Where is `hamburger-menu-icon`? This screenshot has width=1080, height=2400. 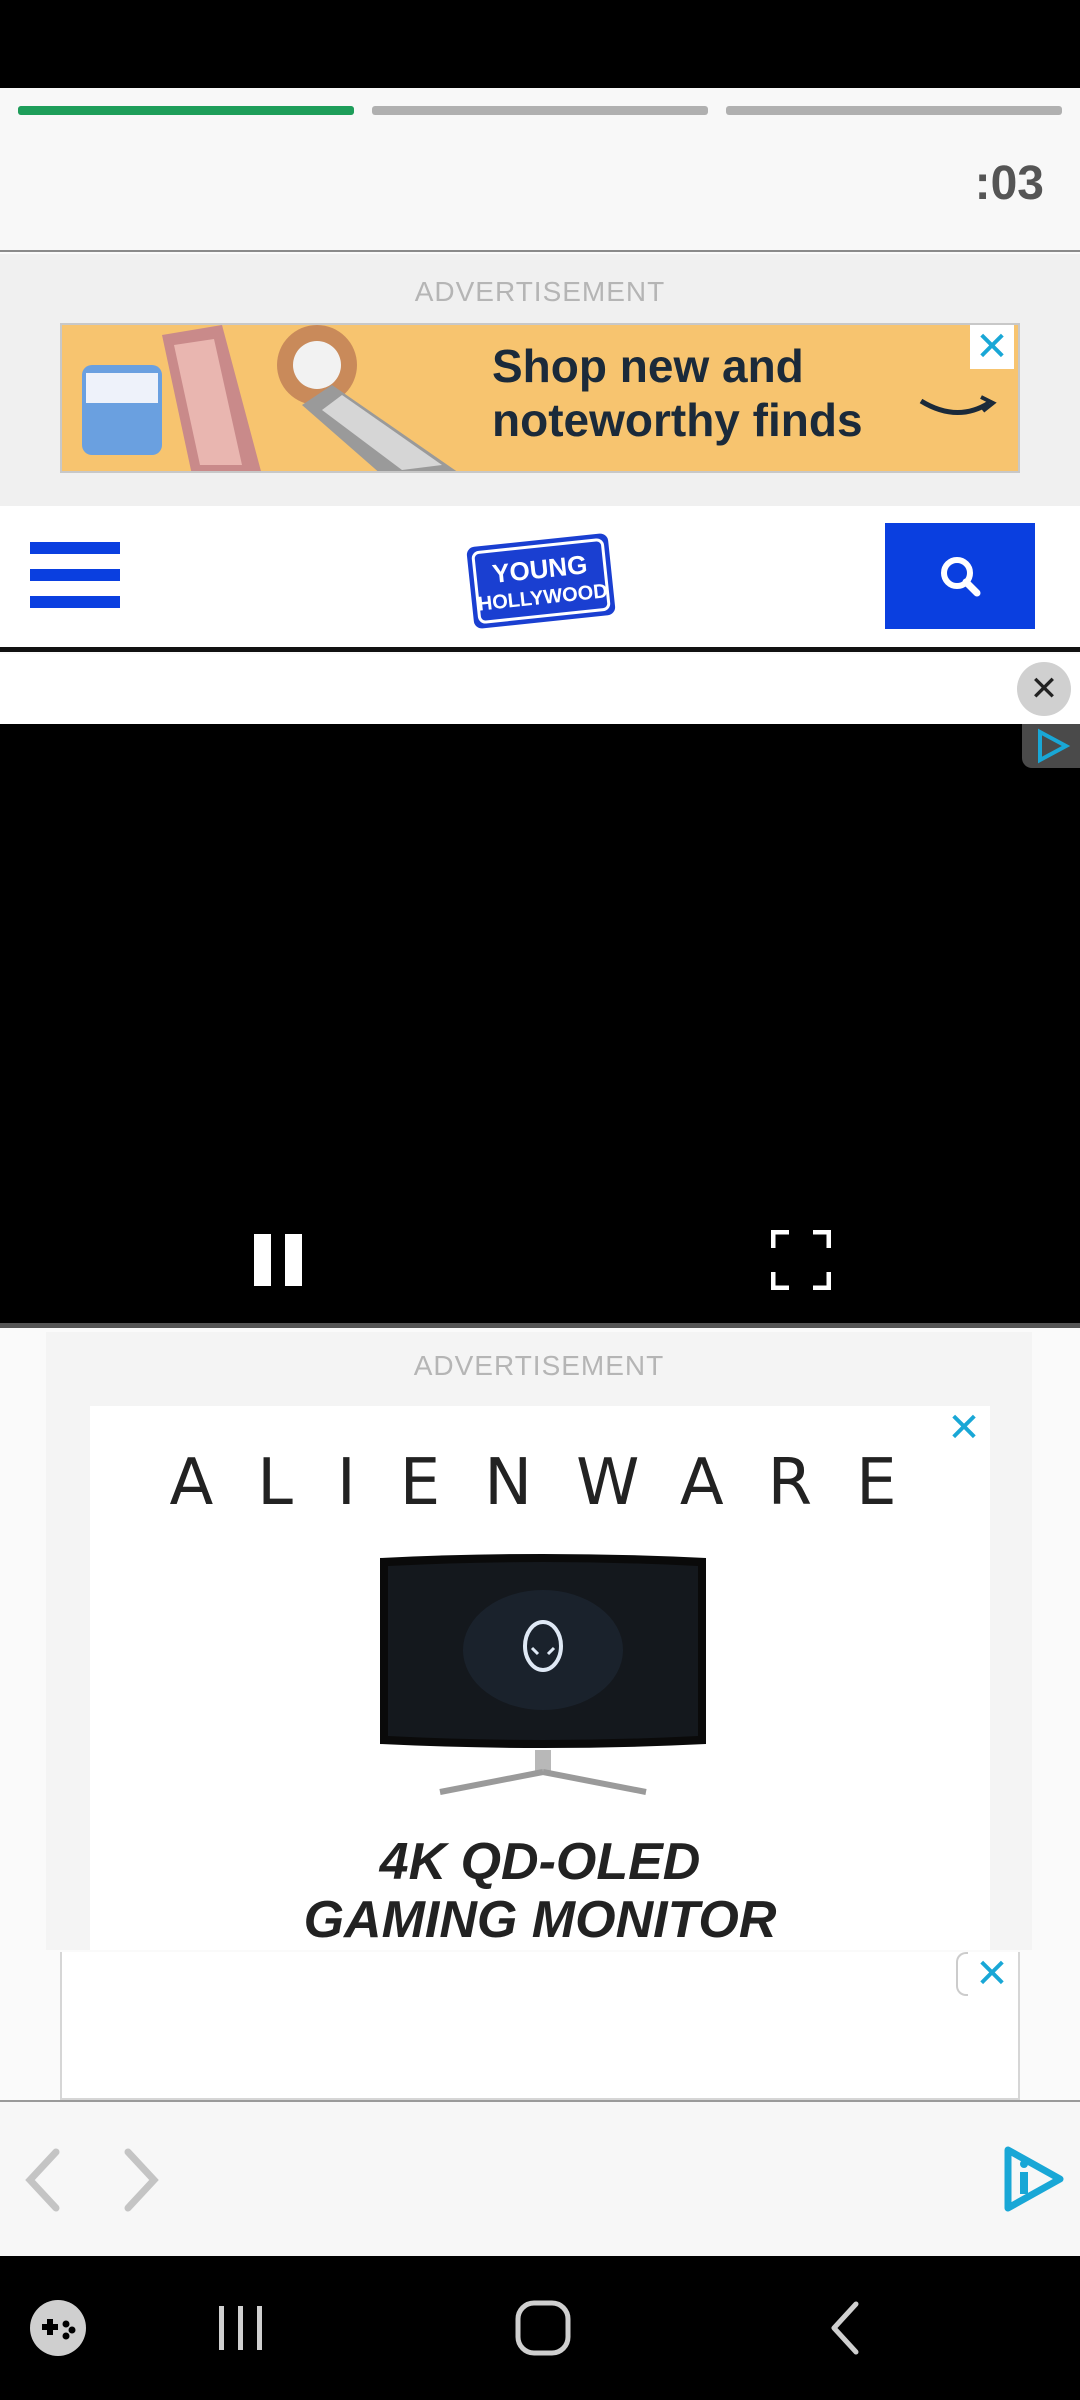
hamburger-menu-icon is located at coordinates (75, 575).